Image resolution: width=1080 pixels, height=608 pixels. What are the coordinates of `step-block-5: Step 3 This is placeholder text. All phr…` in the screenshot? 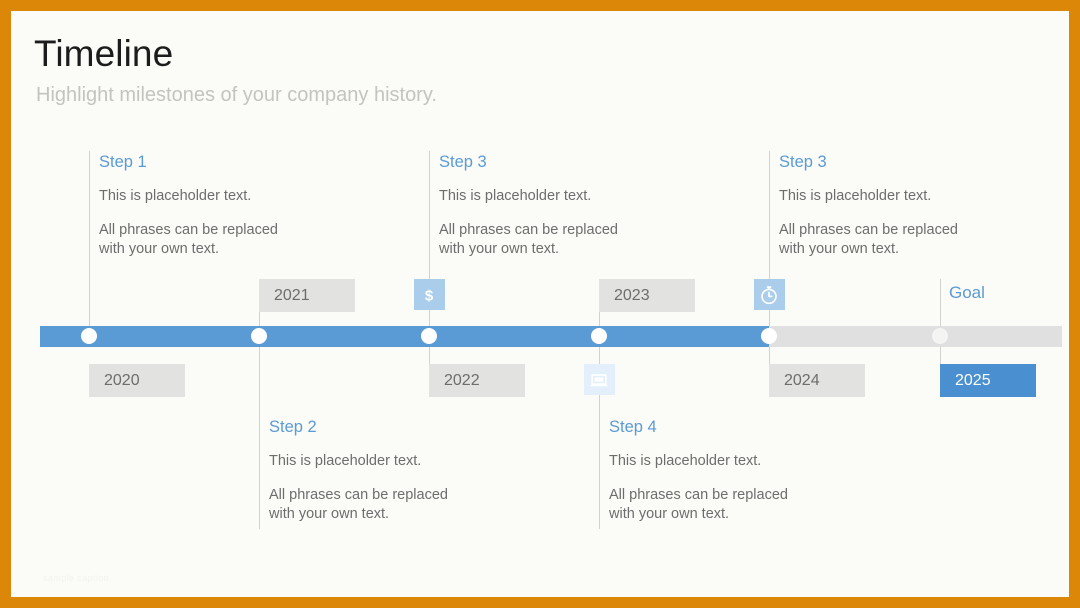 It's located at (904, 206).